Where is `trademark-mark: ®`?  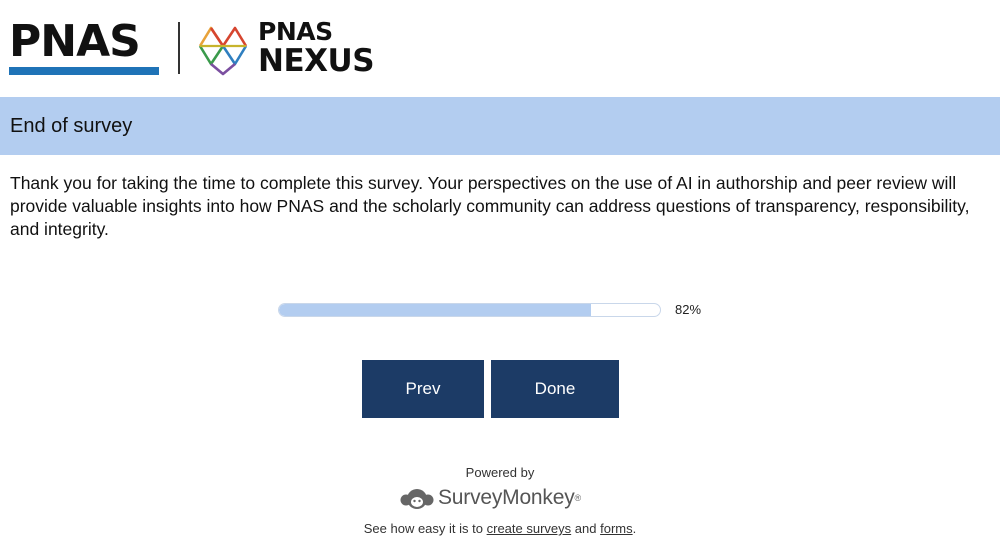
trademark-mark: ® is located at coordinates (578, 498).